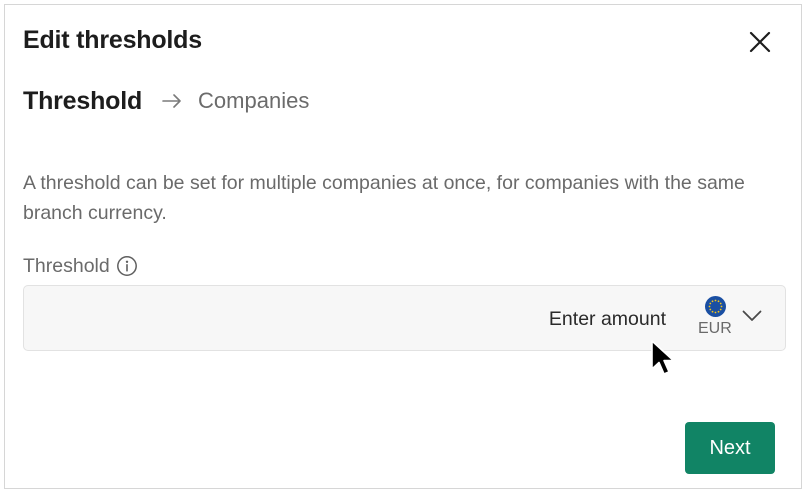  I want to click on threshold-amount-field: EUR, so click(404, 318).